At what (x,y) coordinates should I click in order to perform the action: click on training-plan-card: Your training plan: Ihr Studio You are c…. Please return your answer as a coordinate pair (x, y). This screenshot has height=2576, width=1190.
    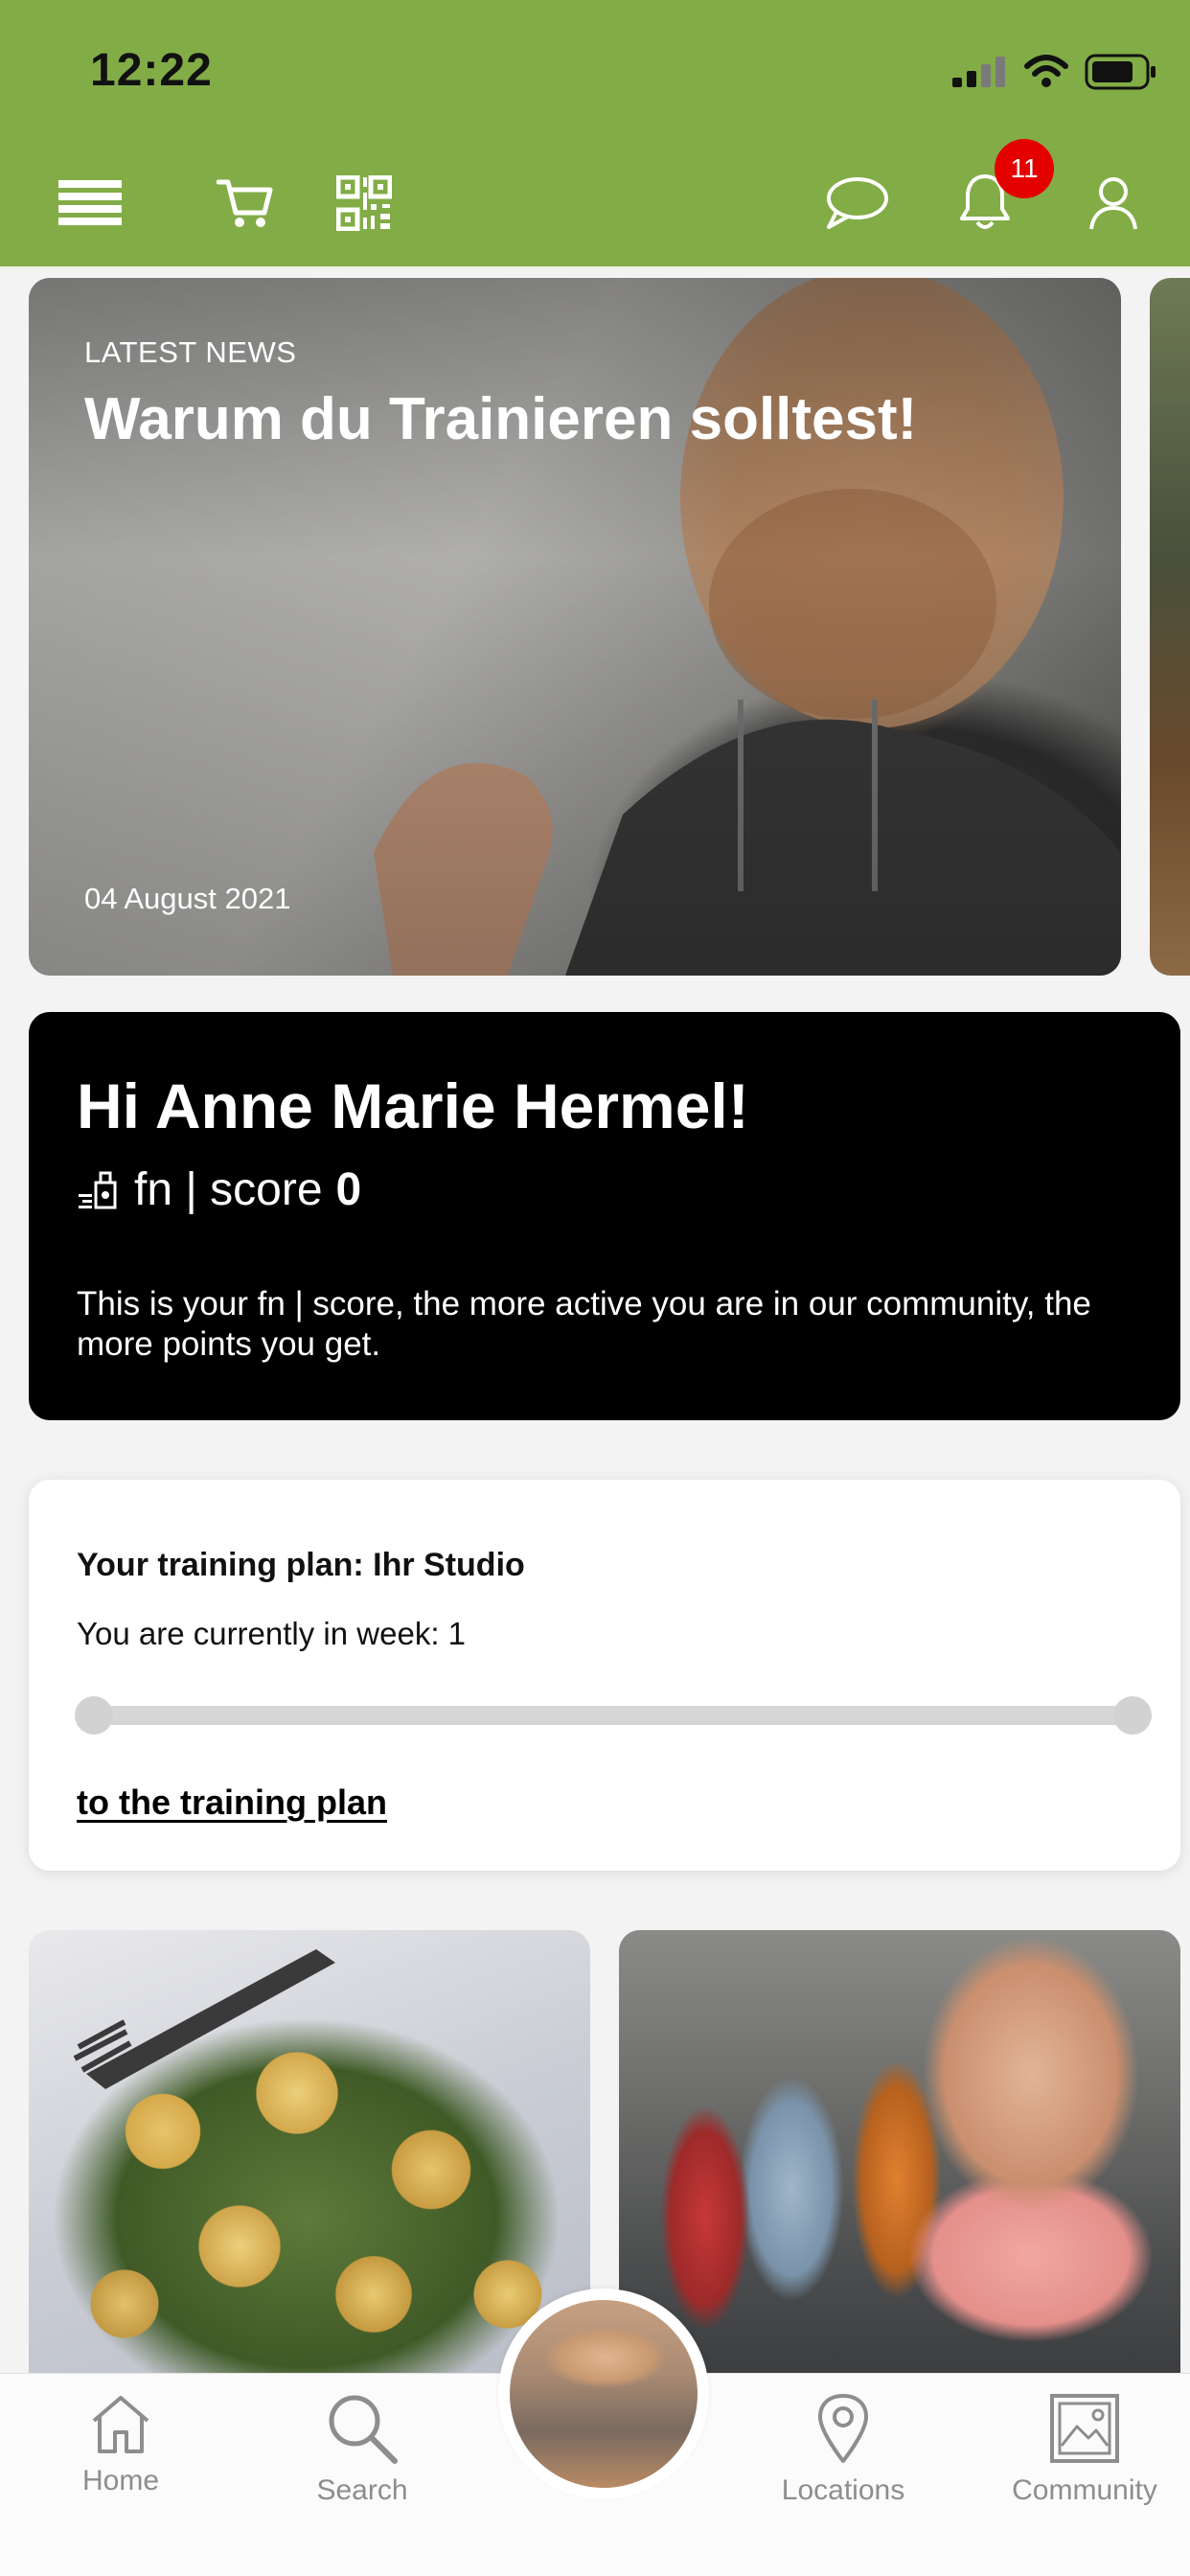
    Looking at the image, I should click on (605, 1675).